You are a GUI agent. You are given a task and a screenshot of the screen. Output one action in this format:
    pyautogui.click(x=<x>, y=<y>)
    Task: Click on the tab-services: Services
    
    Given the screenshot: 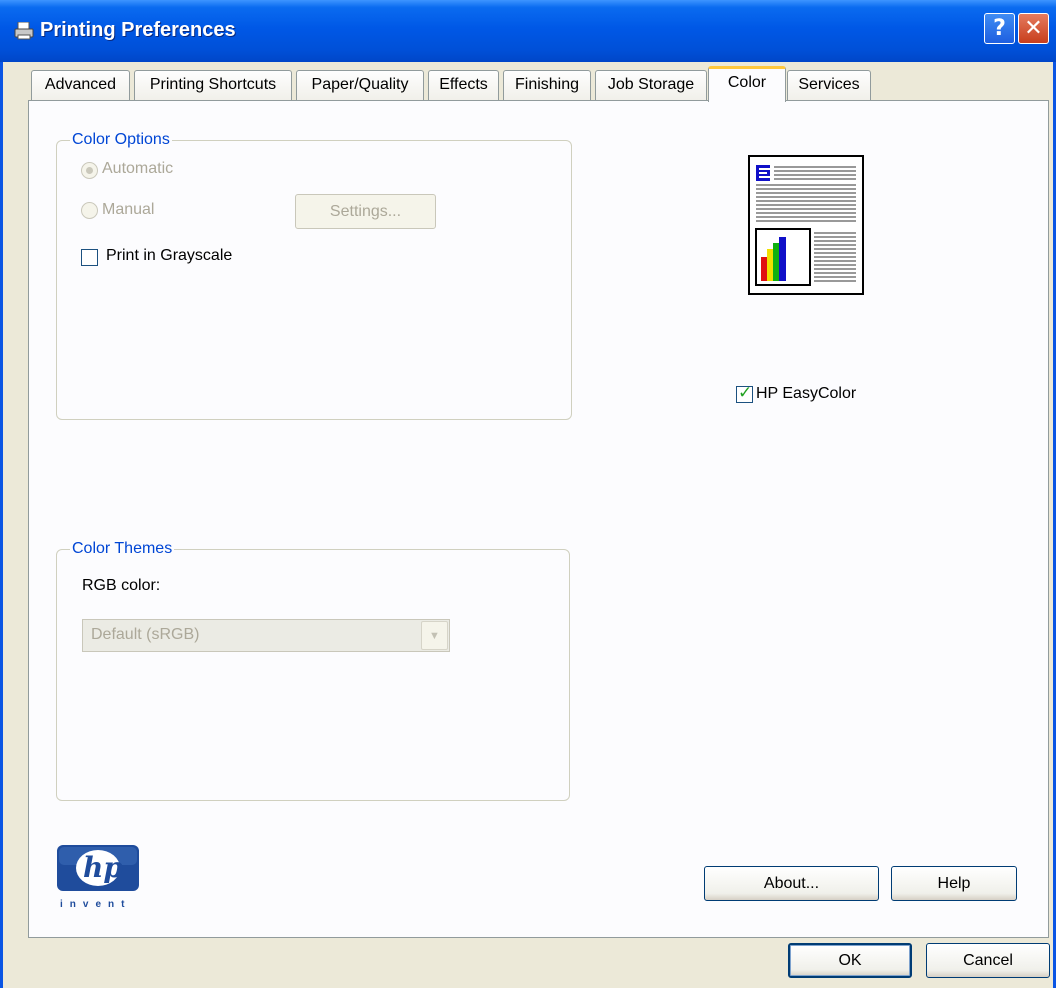 What is the action you would take?
    pyautogui.click(x=829, y=85)
    